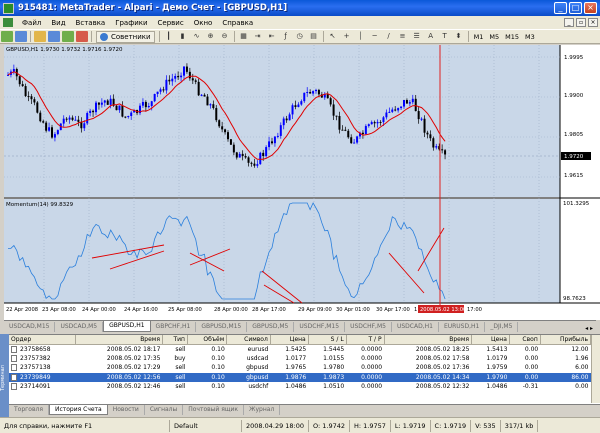 The image size is (600, 433). I want to click on fibo-icon: ☰, so click(417, 36).